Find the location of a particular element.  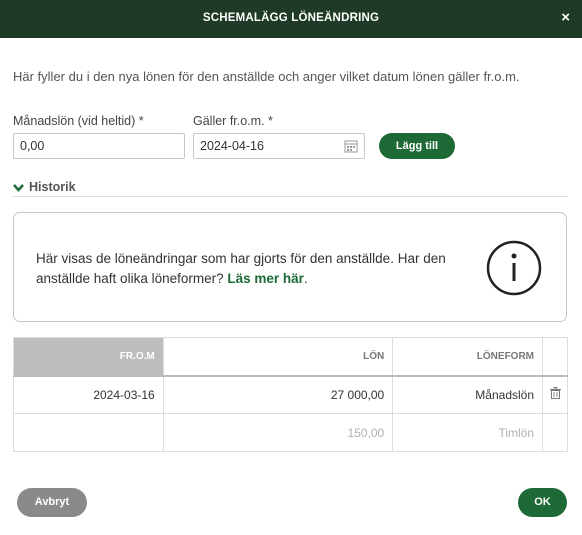

chevron-down-icon is located at coordinates (18, 187).